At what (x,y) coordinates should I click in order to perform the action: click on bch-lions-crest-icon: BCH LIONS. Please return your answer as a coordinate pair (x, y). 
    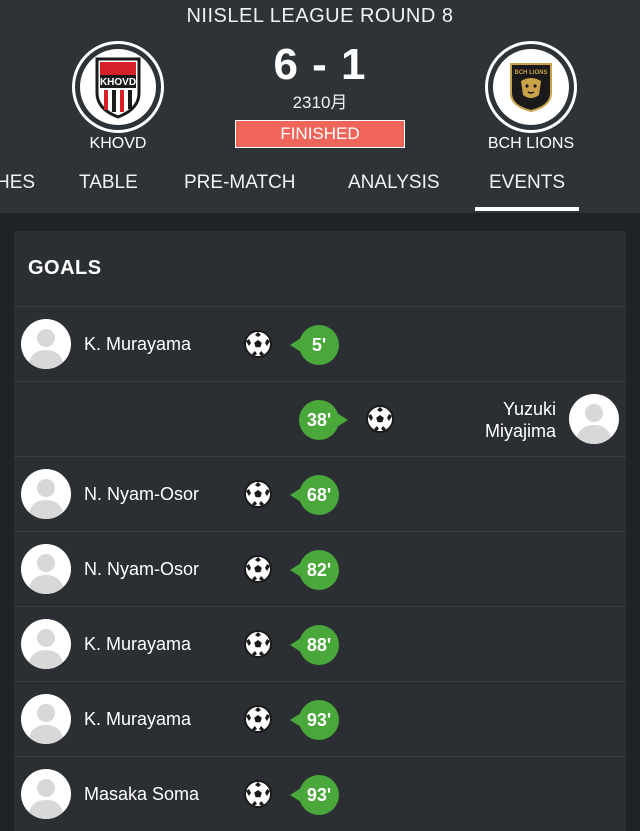
    Looking at the image, I should click on (531, 88).